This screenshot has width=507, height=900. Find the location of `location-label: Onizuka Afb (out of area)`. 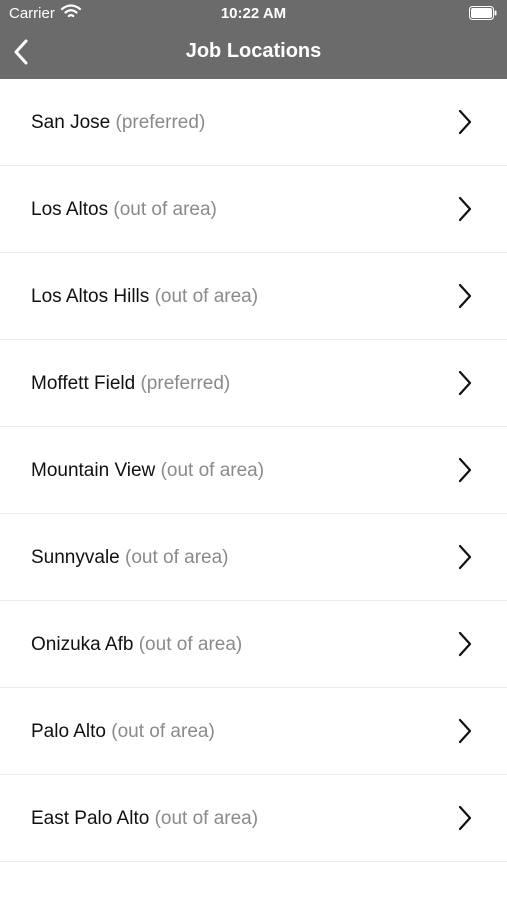

location-label: Onizuka Afb (out of area) is located at coordinates (136, 645).